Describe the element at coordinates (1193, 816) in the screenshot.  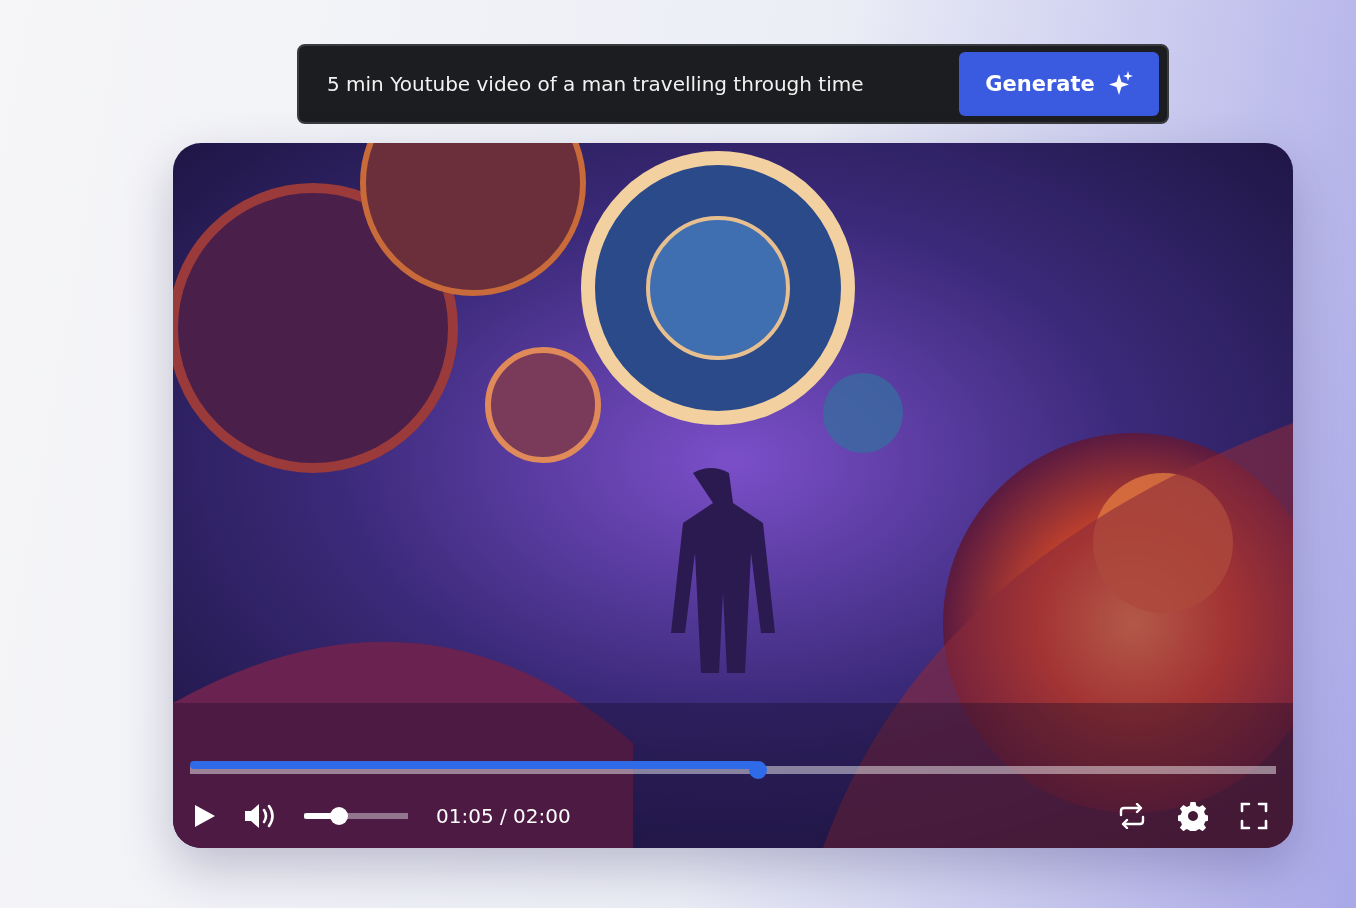
I see `settings-icon` at that location.